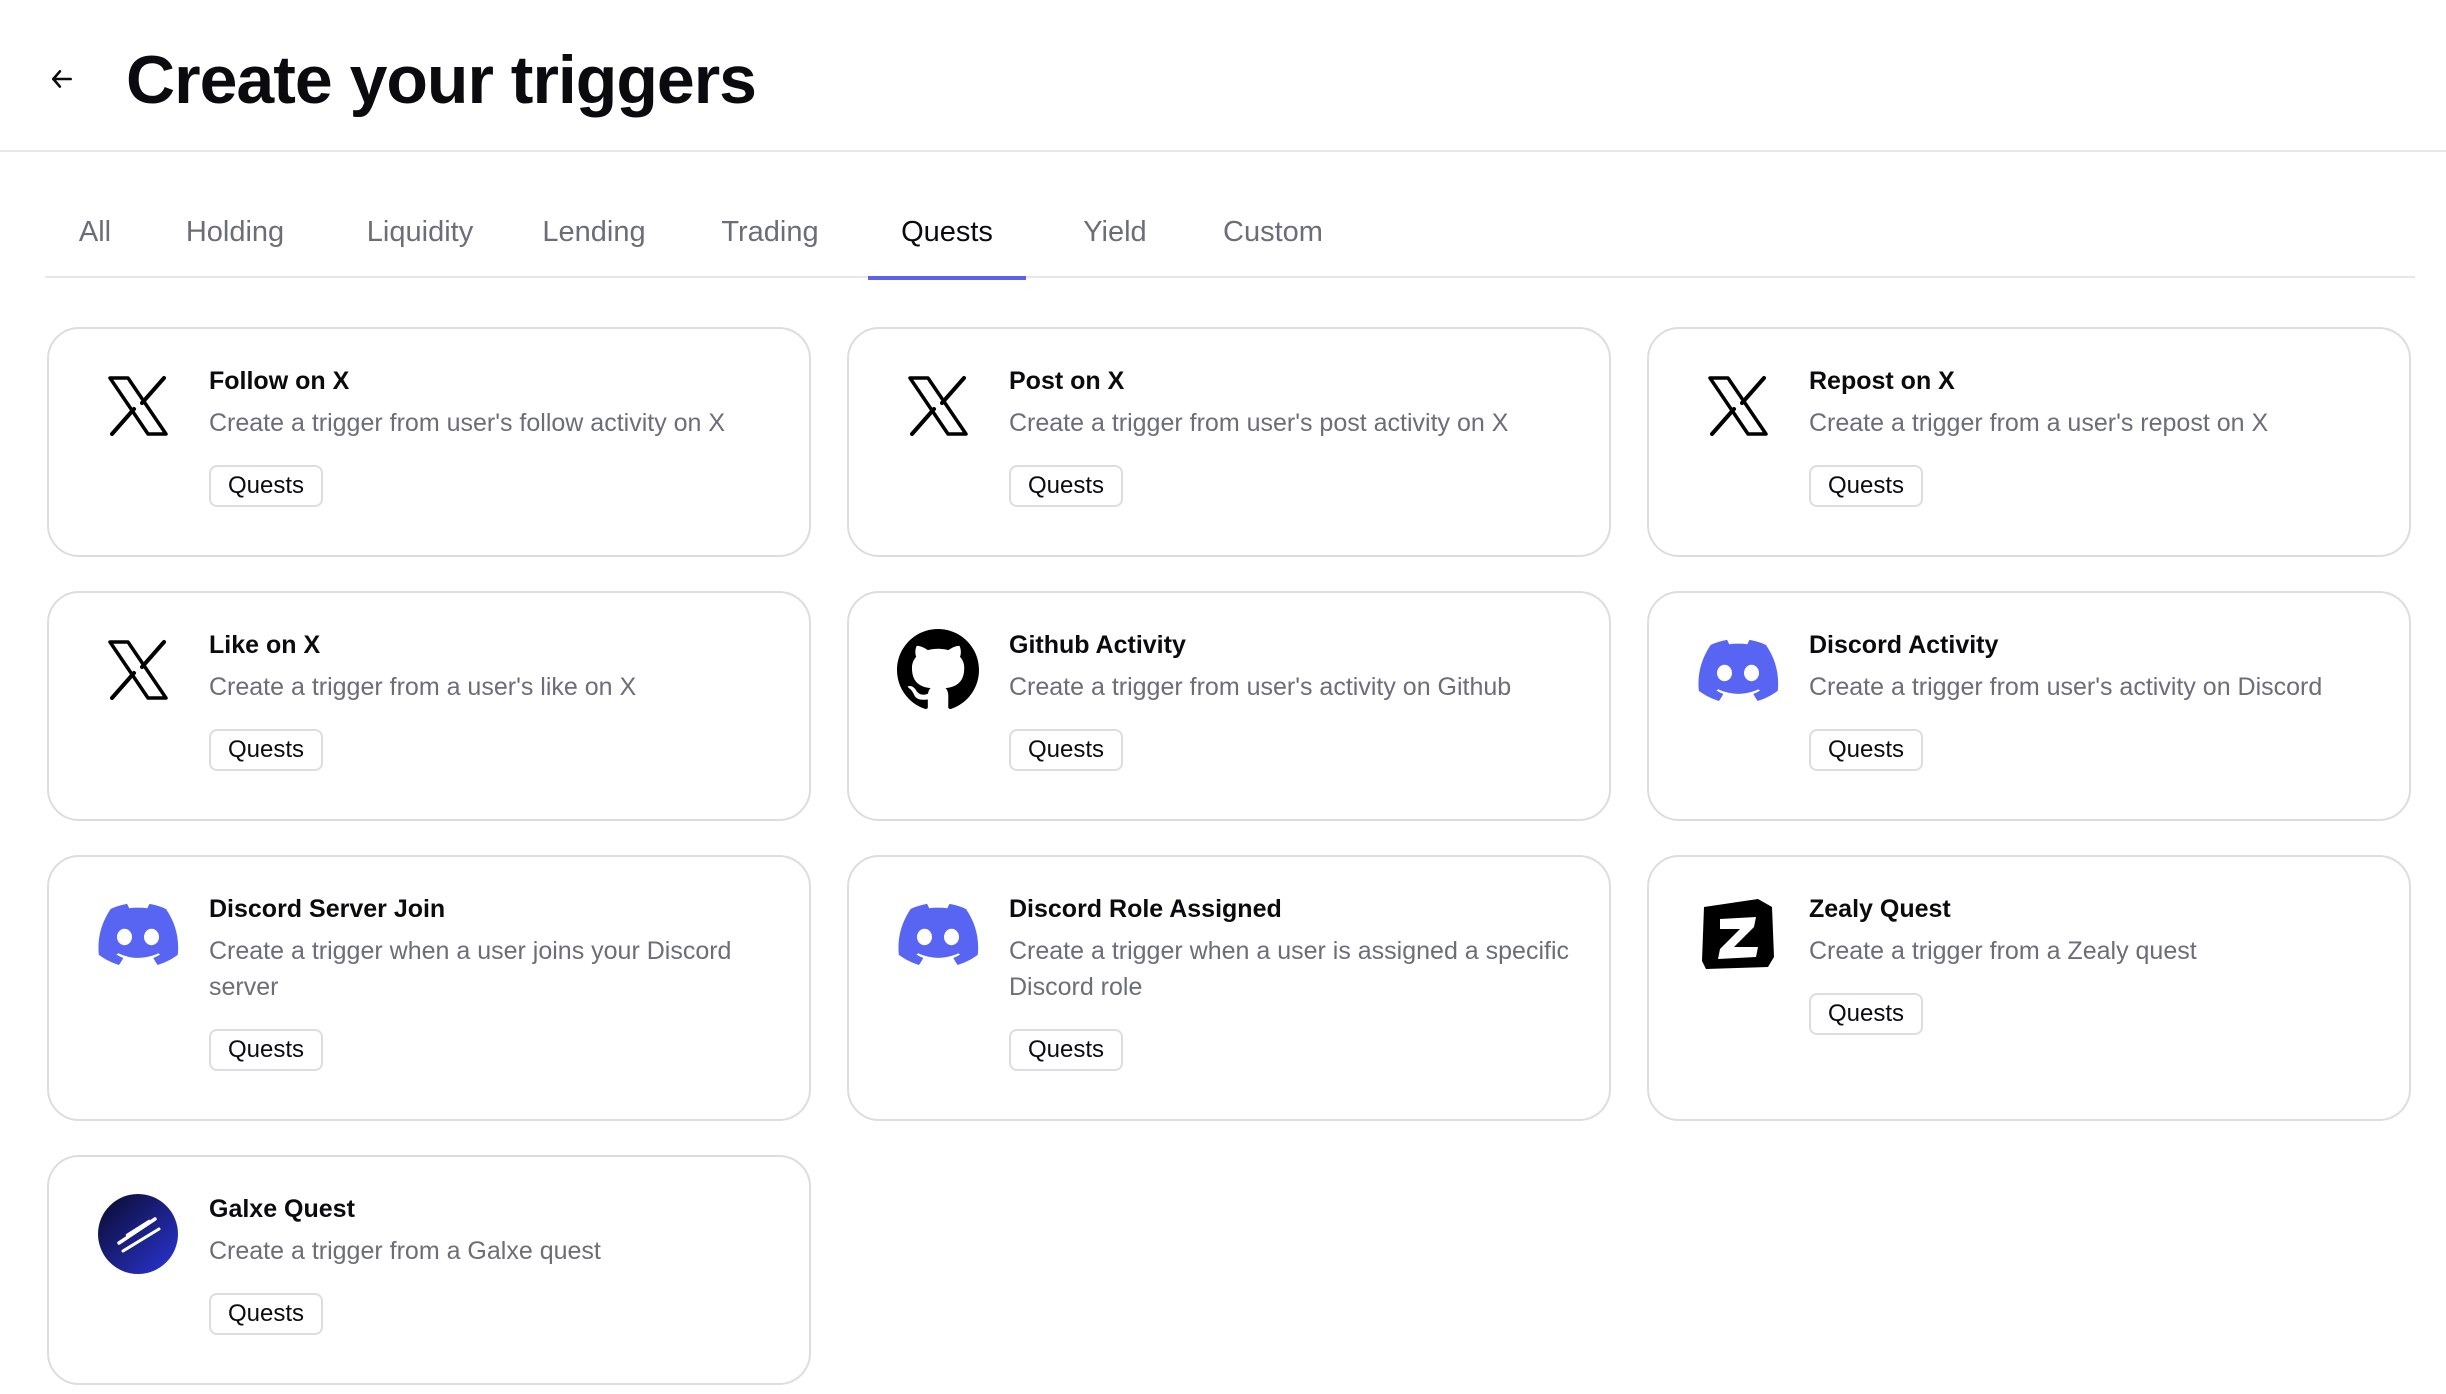 This screenshot has width=2446, height=1394. What do you see at coordinates (1115, 236) in the screenshot?
I see `tab-yield: Yield` at bounding box center [1115, 236].